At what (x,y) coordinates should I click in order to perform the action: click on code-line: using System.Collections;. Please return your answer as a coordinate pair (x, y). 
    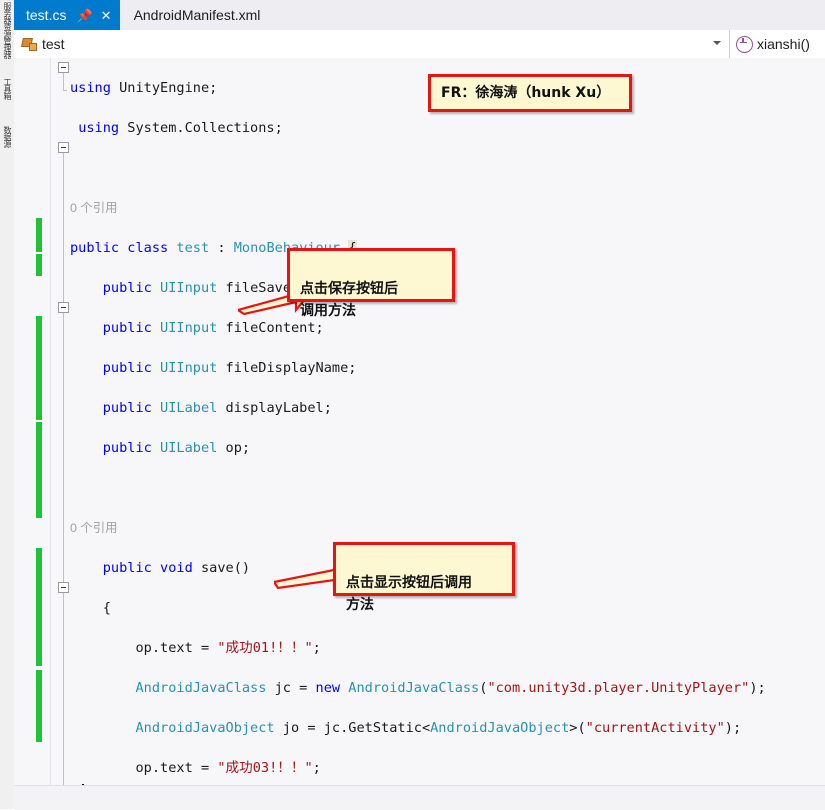
    Looking at the image, I should click on (180, 128).